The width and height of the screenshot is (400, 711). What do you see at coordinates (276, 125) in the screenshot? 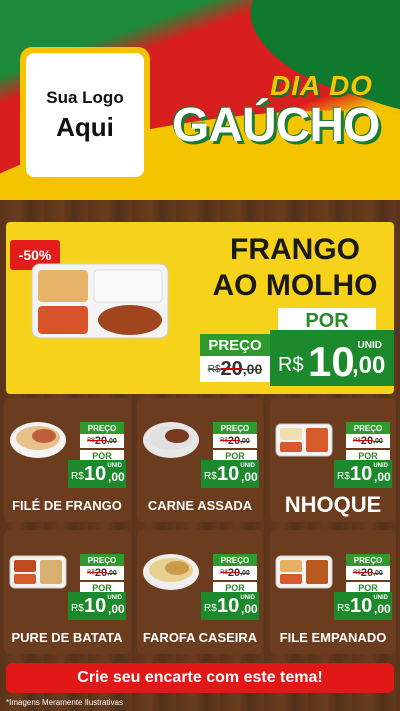
I see `title-main: GAÚCHO` at bounding box center [276, 125].